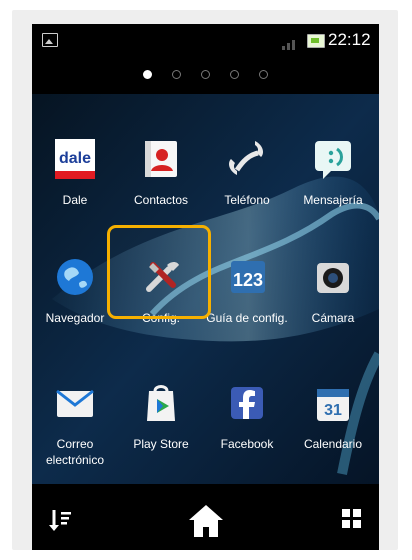 This screenshot has width=412, height=560. Describe the element at coordinates (161, 200) in the screenshot. I see `app-label: Contactos` at that location.